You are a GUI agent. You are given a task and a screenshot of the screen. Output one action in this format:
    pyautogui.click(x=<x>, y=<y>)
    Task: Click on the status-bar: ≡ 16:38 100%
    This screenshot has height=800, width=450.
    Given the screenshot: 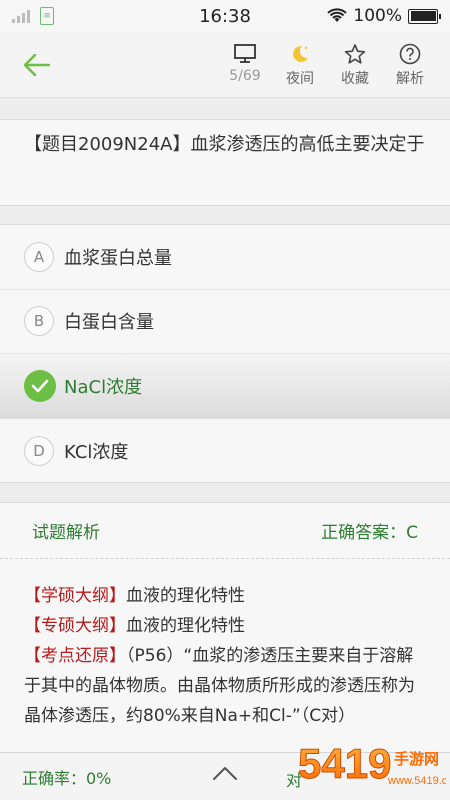 What is the action you would take?
    pyautogui.click(x=225, y=16)
    